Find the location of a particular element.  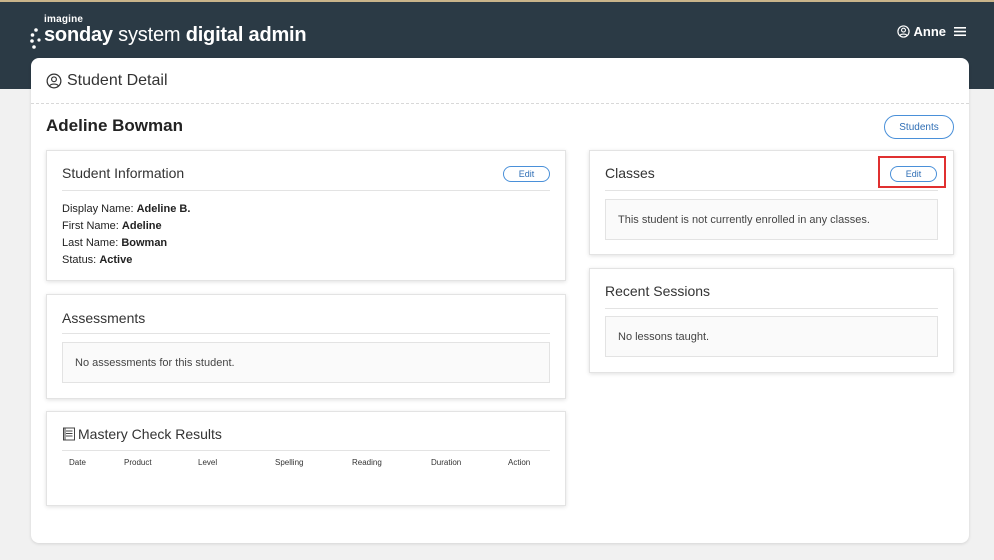

assessments-empty-message: No assessments for this student. is located at coordinates (306, 362).